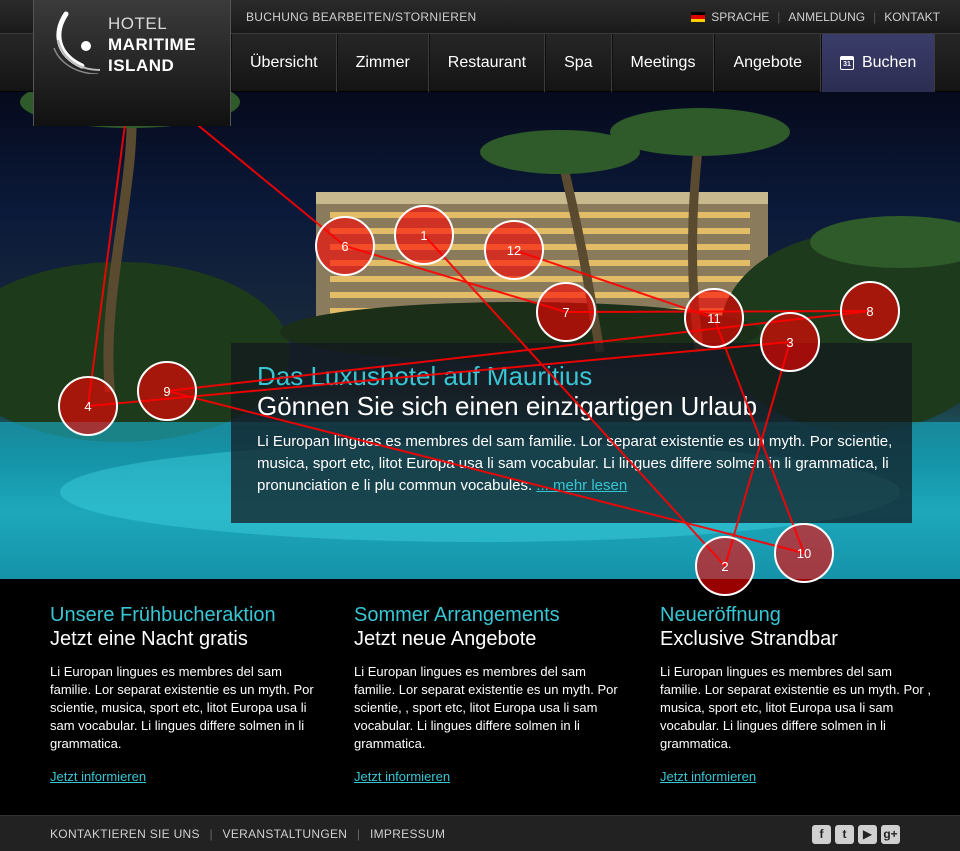 The height and width of the screenshot is (851, 960). What do you see at coordinates (425, 376) in the screenshot?
I see `hero-kicker: Das Luxushotel auf Mauritius` at bounding box center [425, 376].